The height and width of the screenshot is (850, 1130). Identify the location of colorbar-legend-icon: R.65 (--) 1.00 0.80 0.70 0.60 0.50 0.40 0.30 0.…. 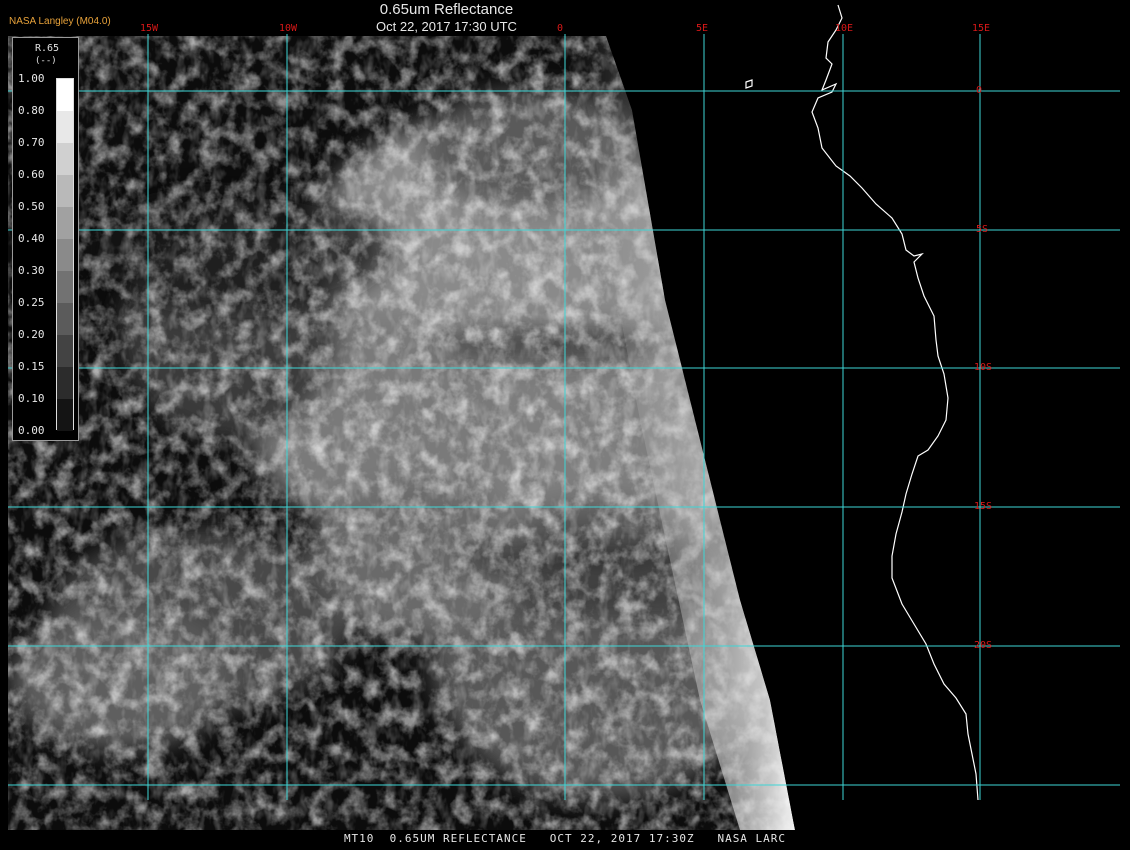
(45, 239).